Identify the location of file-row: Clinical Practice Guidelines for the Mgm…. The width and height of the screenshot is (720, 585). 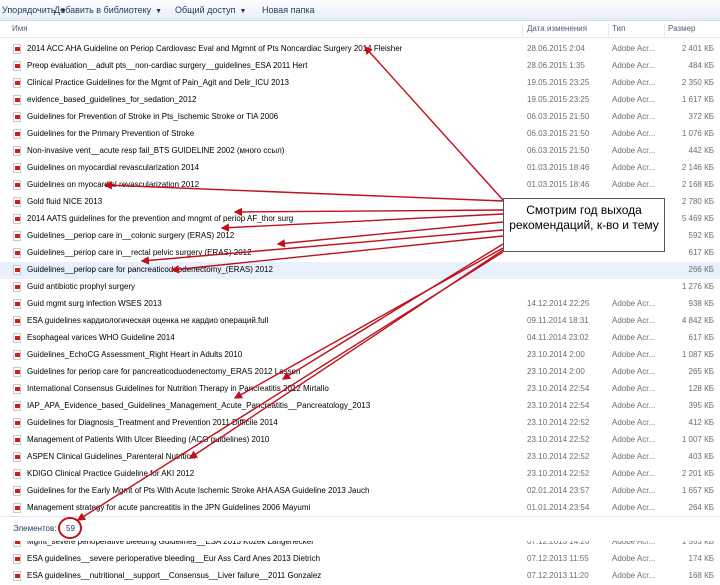
(360, 83).